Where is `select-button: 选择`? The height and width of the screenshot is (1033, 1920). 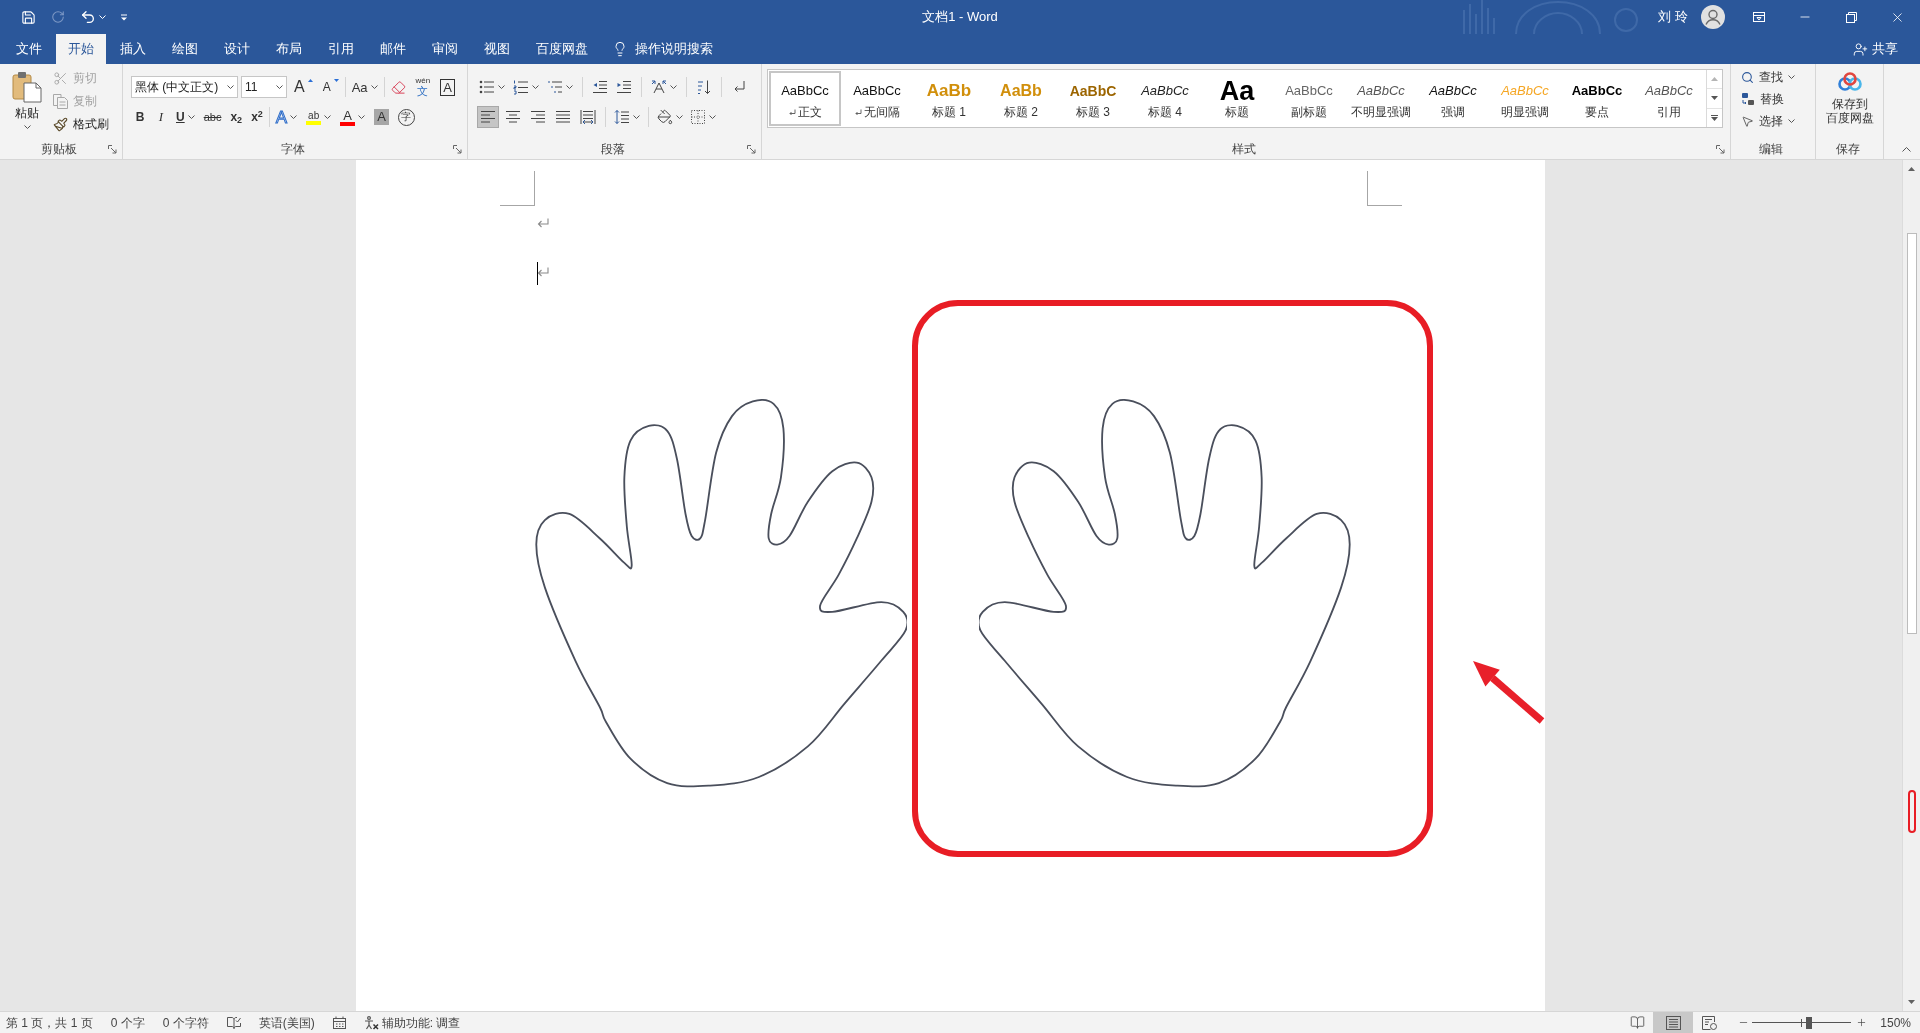
select-button: 选择 is located at coordinates (1778, 121).